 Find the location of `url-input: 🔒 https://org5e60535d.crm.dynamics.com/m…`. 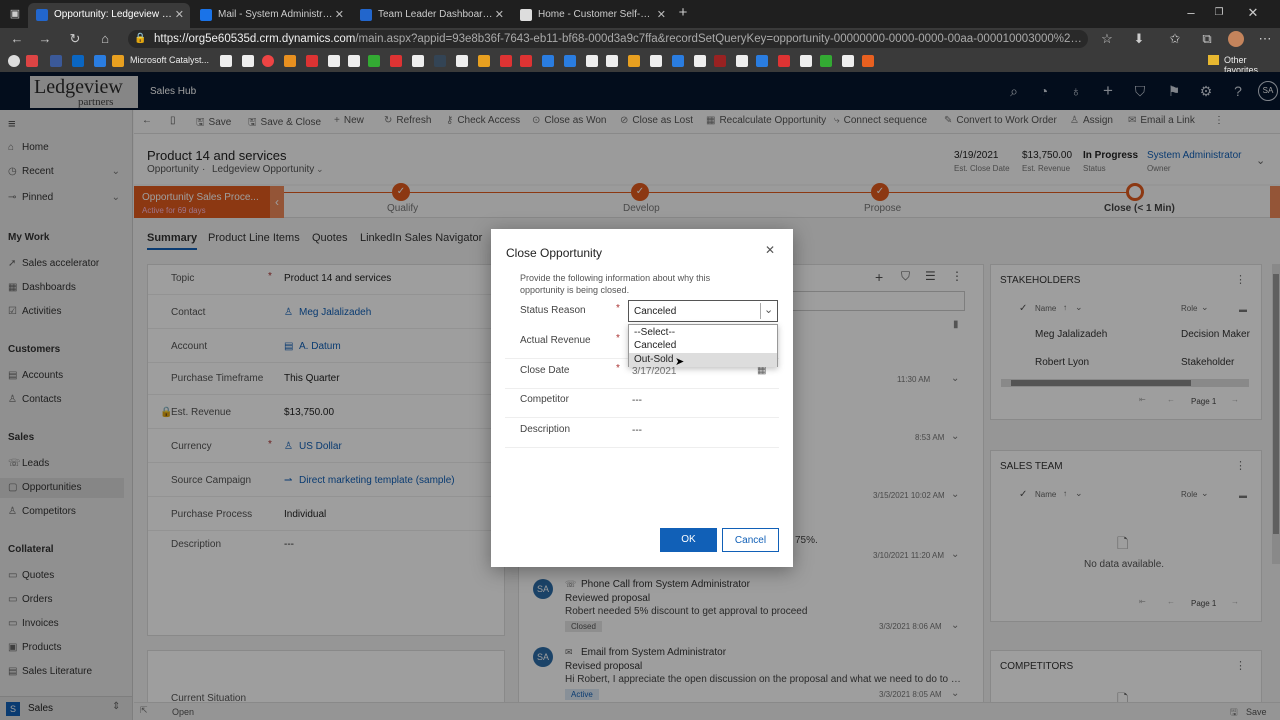

url-input: 🔒 https://org5e60535d.crm.dynamics.com/m… is located at coordinates (608, 39).